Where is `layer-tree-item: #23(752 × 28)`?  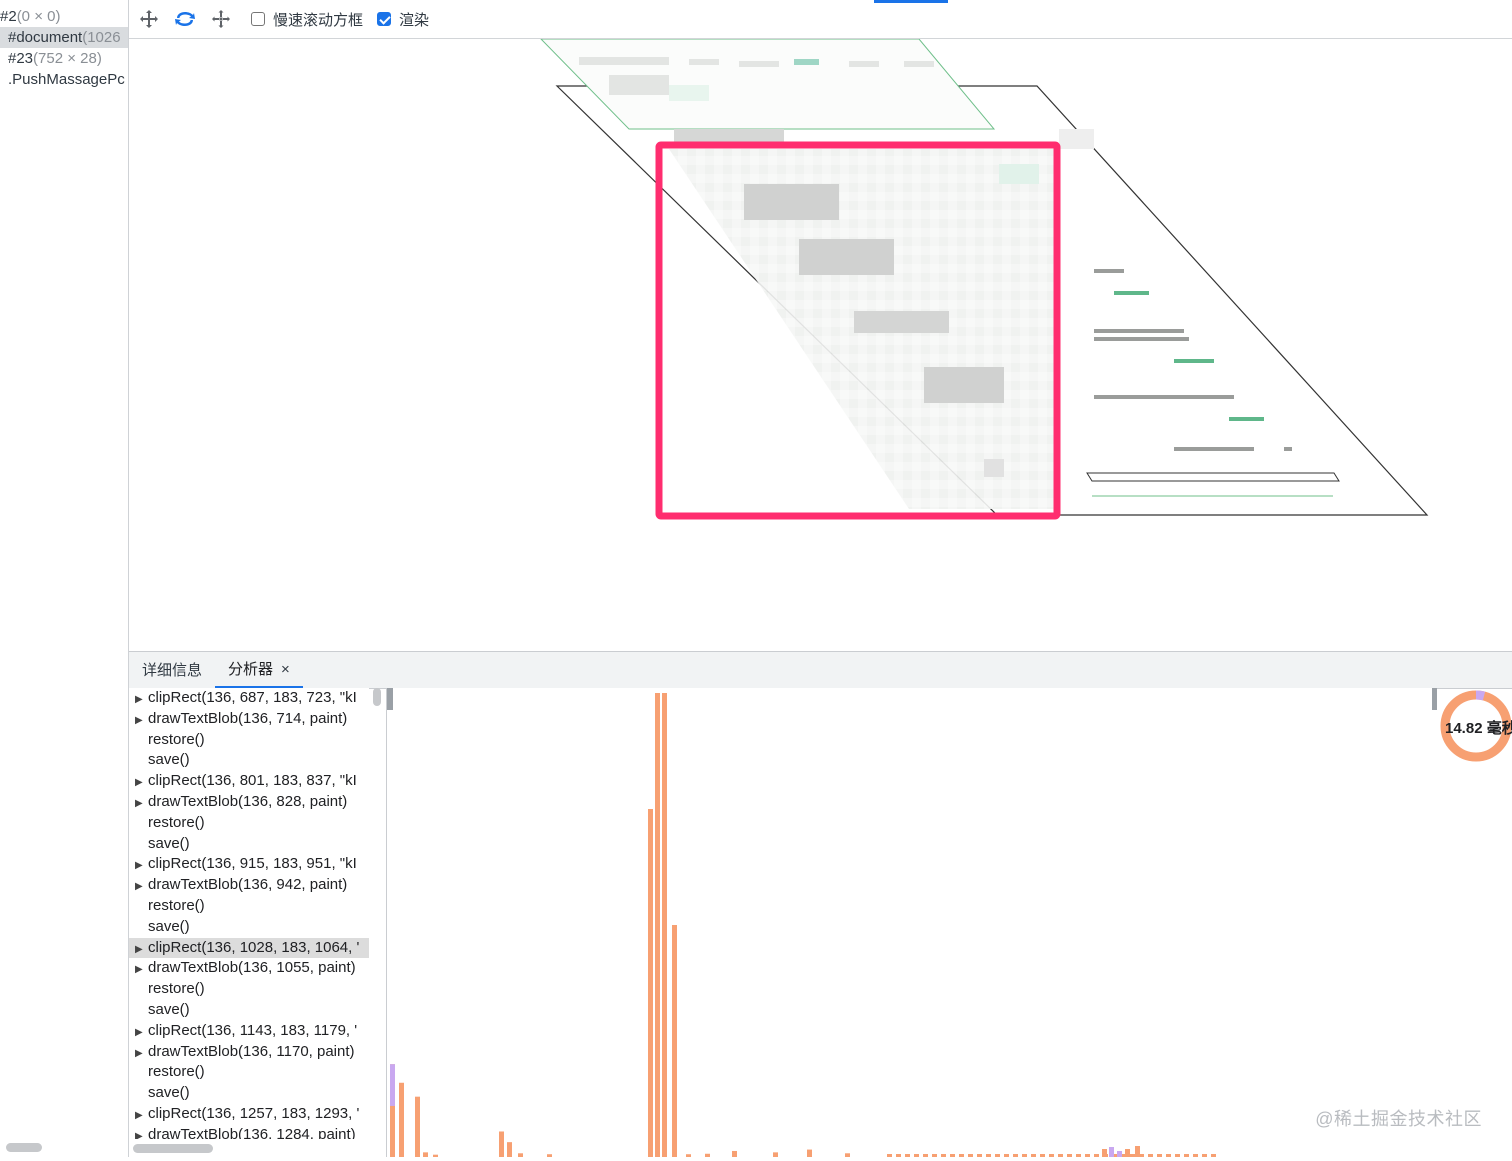 layer-tree-item: #23(752 × 28) is located at coordinates (64, 58).